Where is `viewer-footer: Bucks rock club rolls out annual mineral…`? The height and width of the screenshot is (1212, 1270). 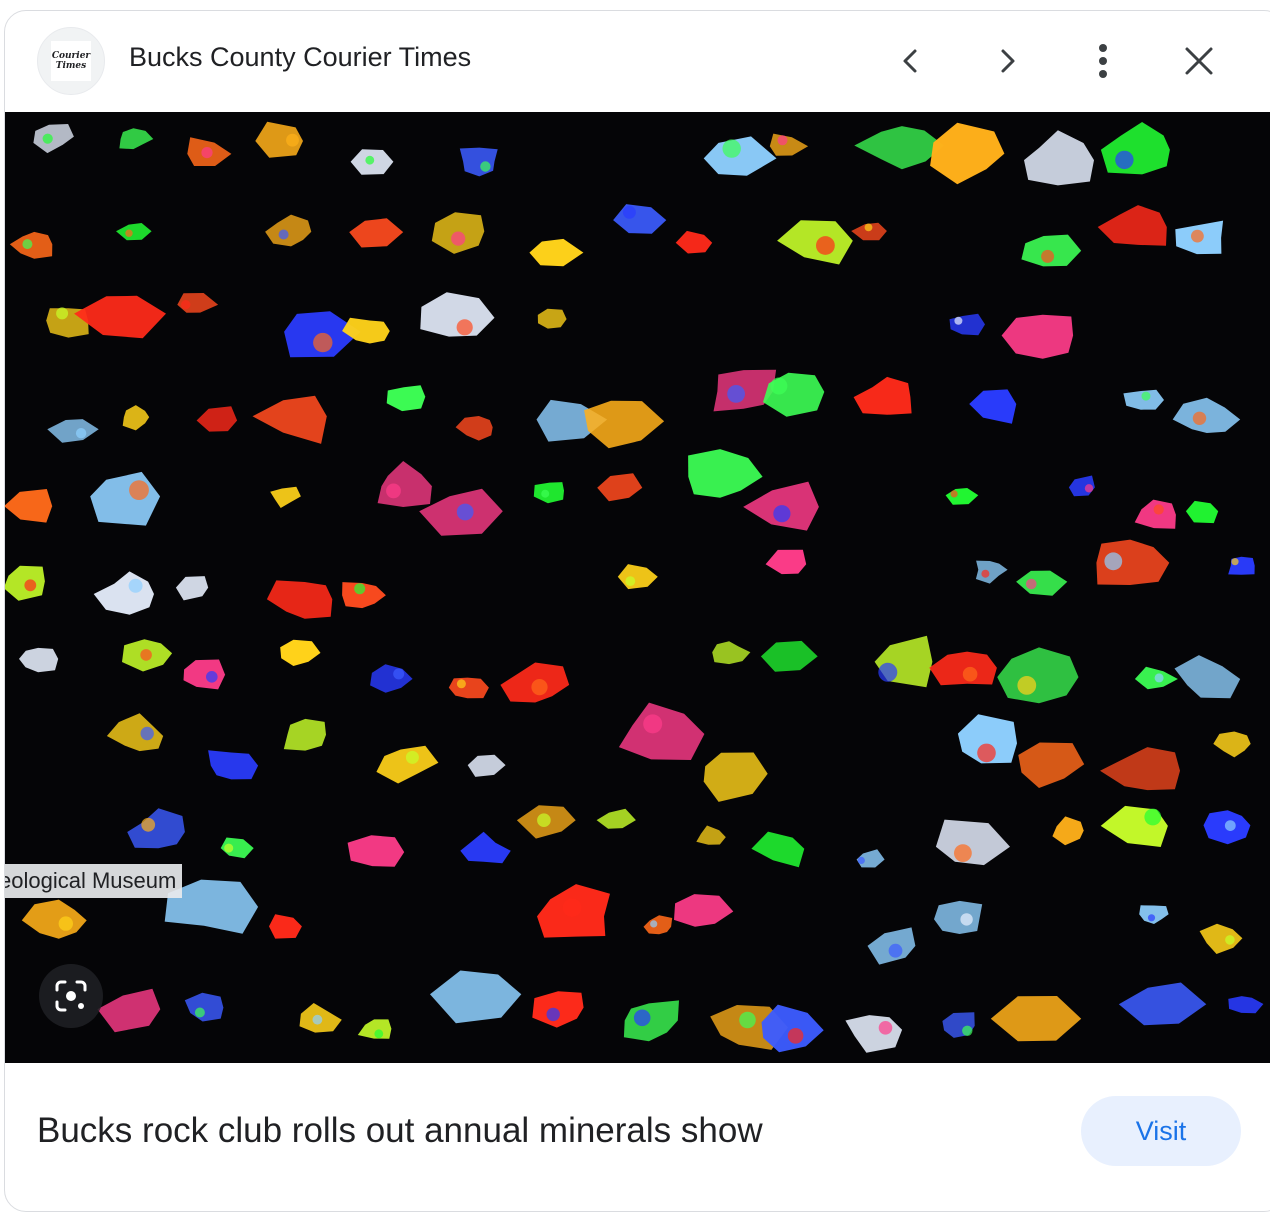 viewer-footer: Bucks rock club rolls out annual mineral… is located at coordinates (637, 1133).